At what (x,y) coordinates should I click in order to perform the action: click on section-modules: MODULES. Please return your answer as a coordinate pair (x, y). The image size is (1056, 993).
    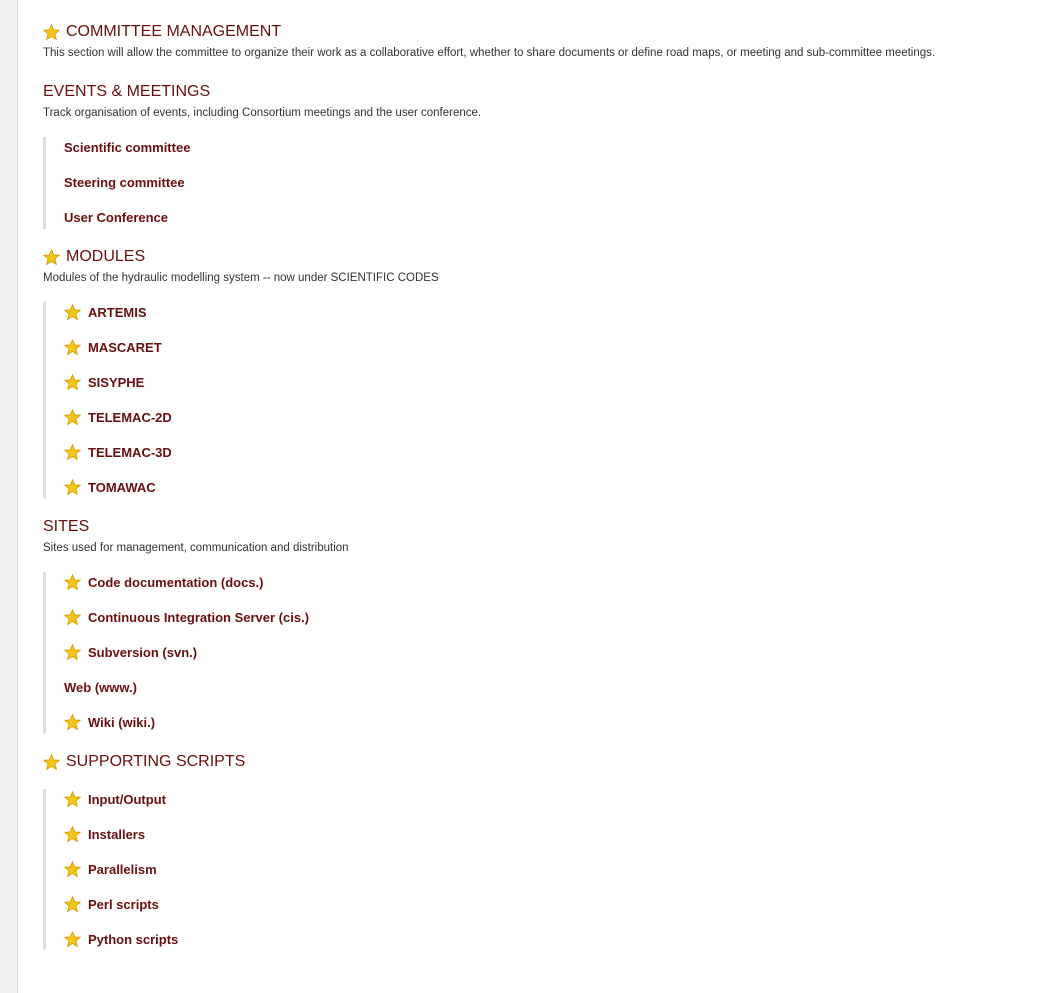
    Looking at the image, I should click on (94, 257).